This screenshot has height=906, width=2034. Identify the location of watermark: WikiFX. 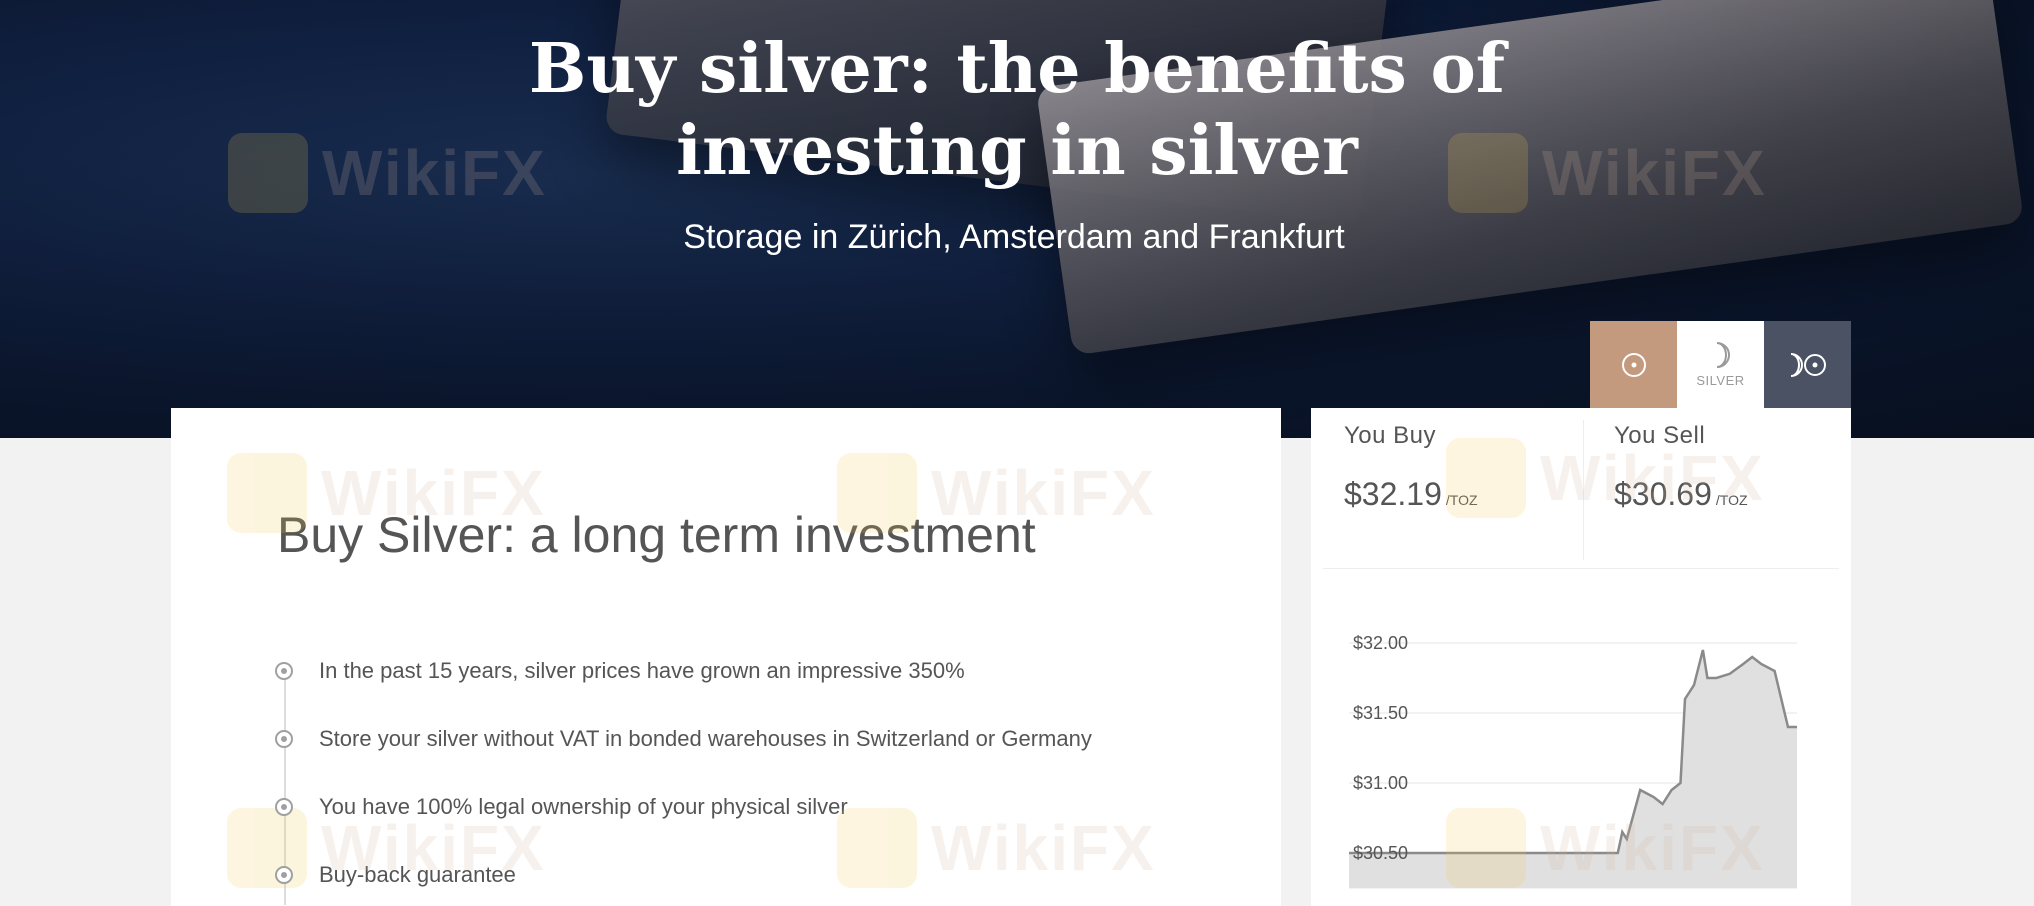
(996, 848).